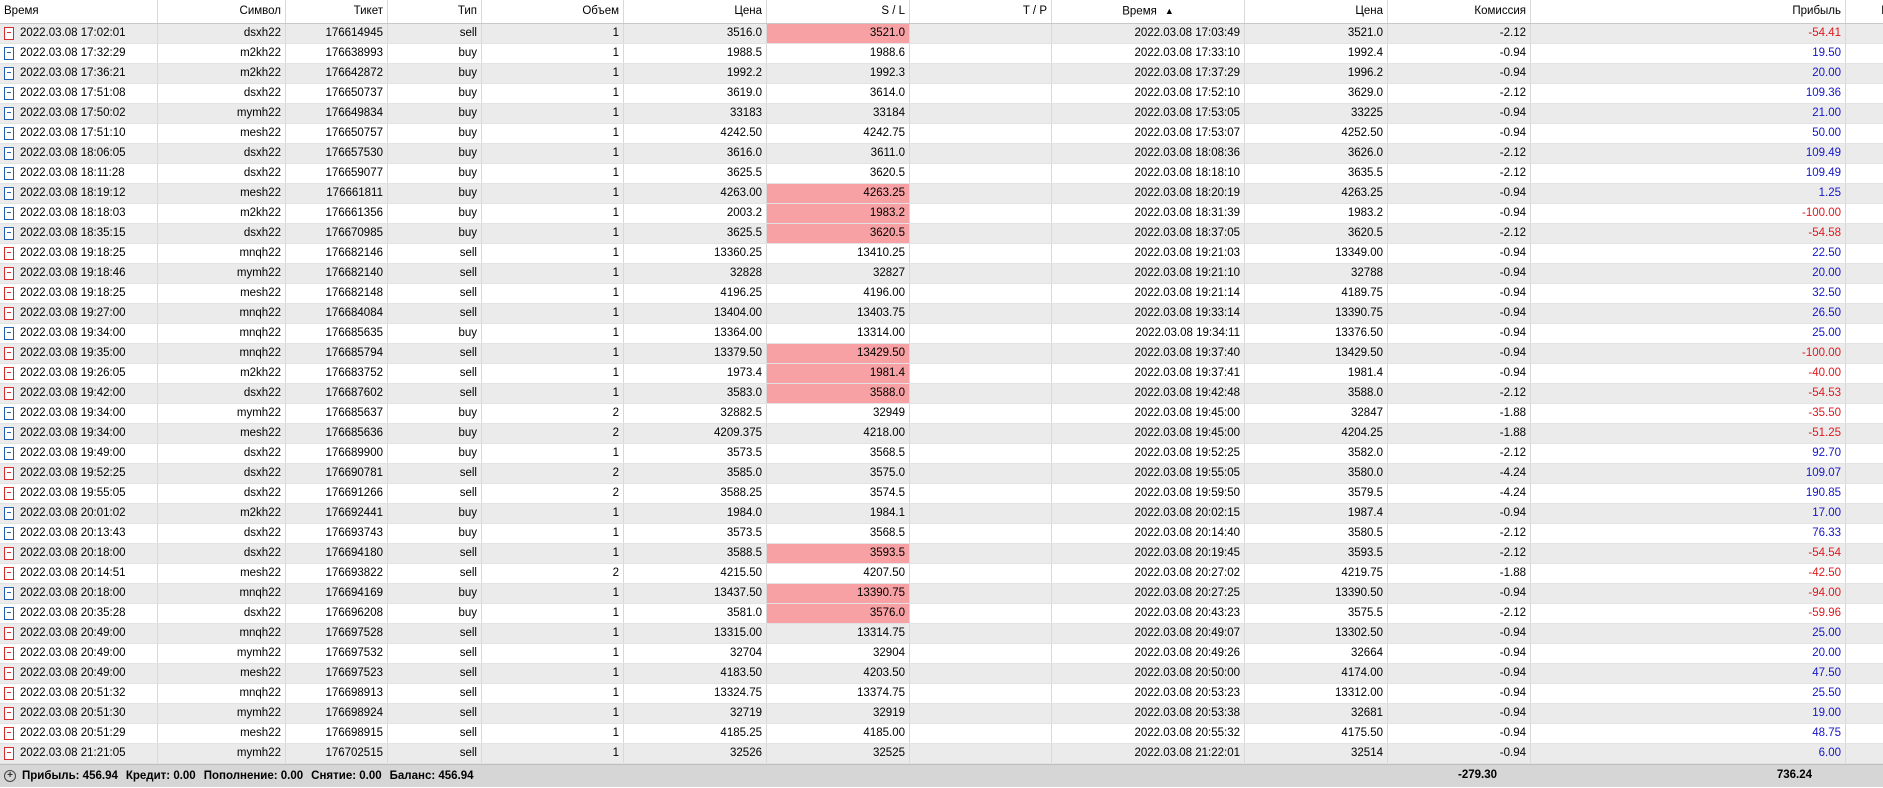 This screenshot has height=788, width=1883. What do you see at coordinates (222, 11) in the screenshot?
I see `col-symbol: Символ` at bounding box center [222, 11].